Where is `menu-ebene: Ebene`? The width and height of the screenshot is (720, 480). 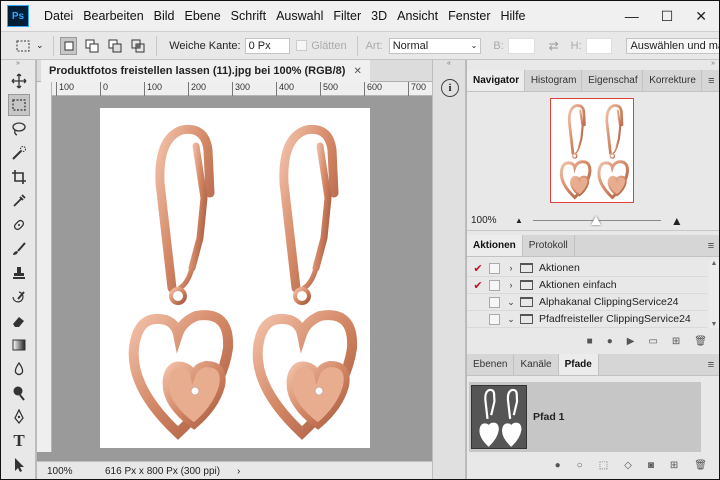
menu-ebene: Ebene is located at coordinates (203, 16).